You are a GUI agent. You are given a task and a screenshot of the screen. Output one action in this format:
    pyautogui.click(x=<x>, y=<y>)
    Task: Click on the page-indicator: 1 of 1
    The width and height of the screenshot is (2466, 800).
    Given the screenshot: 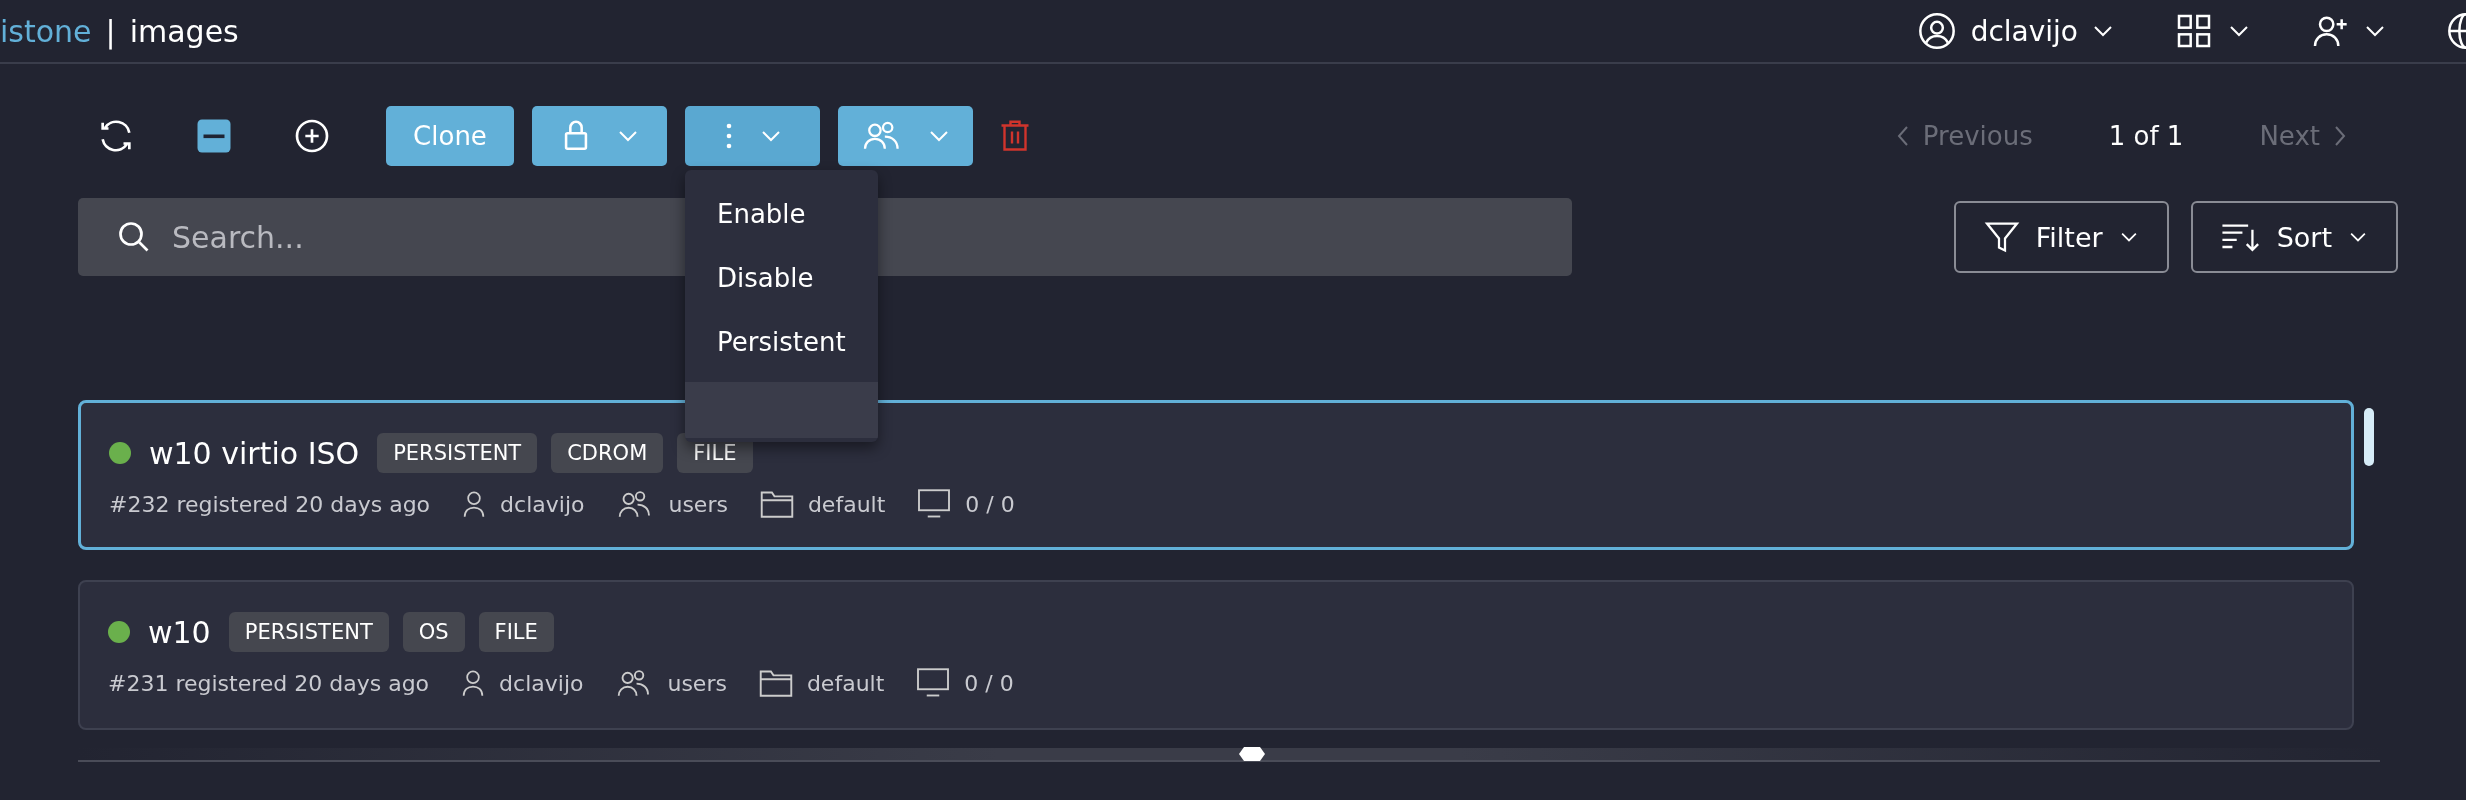 What is the action you would take?
    pyautogui.click(x=2146, y=136)
    